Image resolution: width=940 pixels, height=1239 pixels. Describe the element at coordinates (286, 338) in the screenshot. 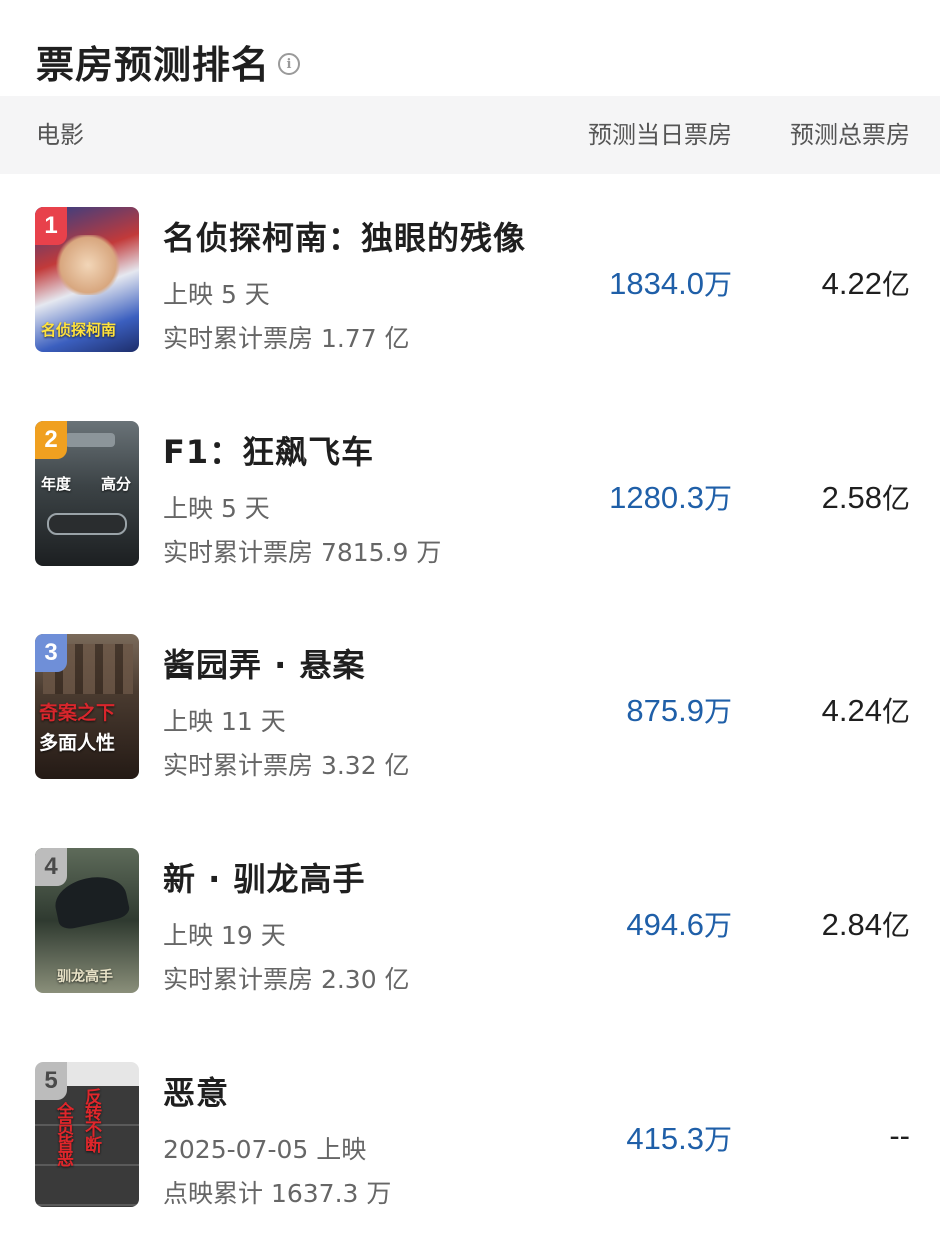

I see `cumulative-box-office: 实时累计票房 1.77 亿` at that location.